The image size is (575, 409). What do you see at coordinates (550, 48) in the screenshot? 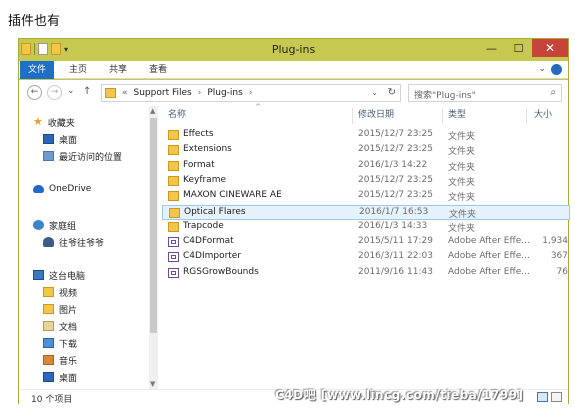
I see `close-button: ✕` at bounding box center [550, 48].